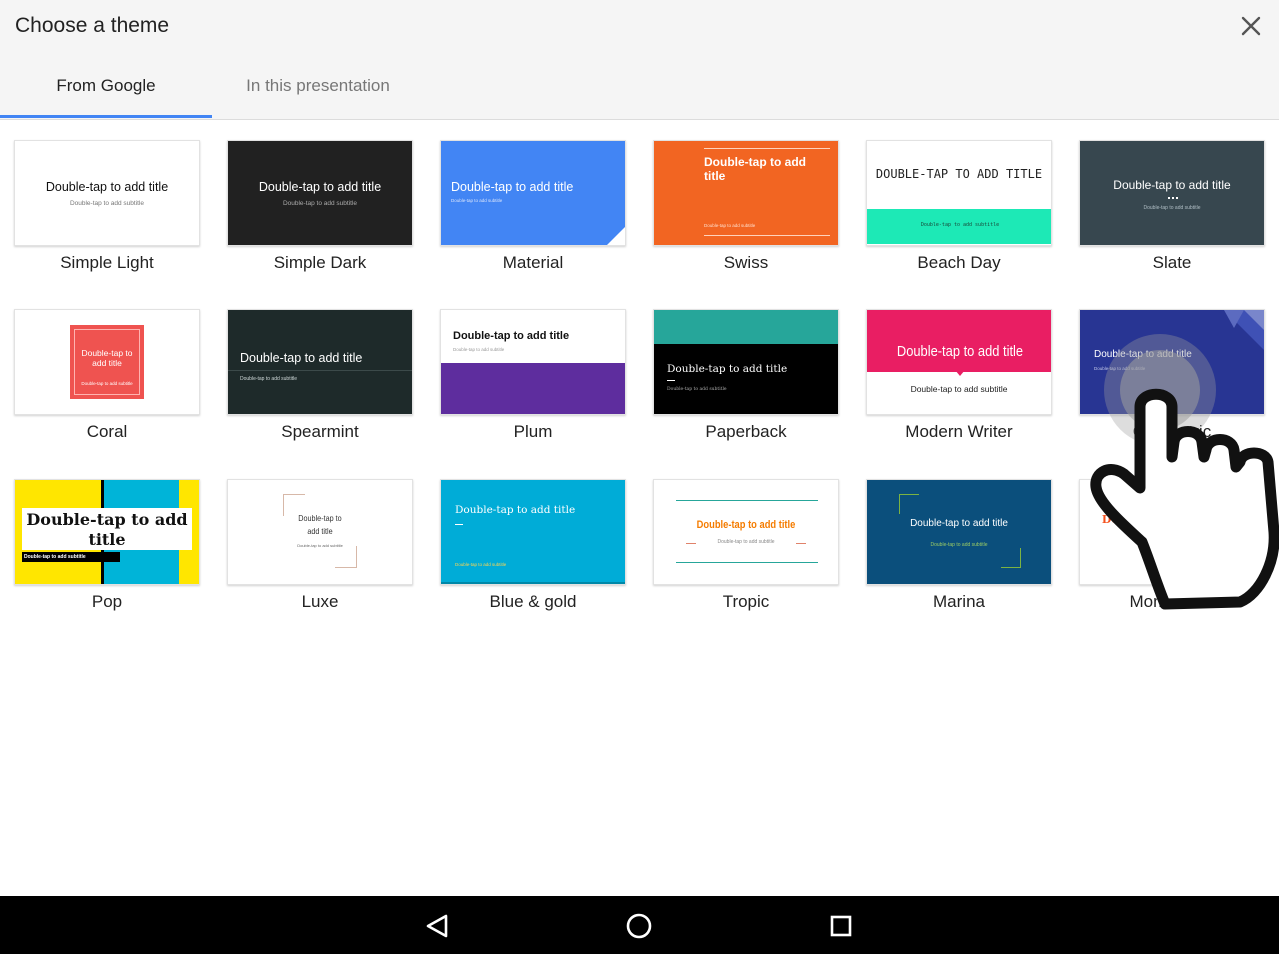  What do you see at coordinates (1251, 26) in the screenshot?
I see `close-button` at bounding box center [1251, 26].